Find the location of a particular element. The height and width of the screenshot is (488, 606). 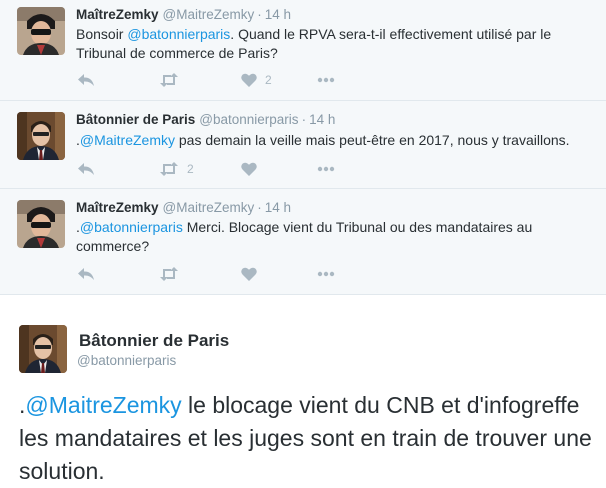

retweet-count: 2 is located at coordinates (190, 169).